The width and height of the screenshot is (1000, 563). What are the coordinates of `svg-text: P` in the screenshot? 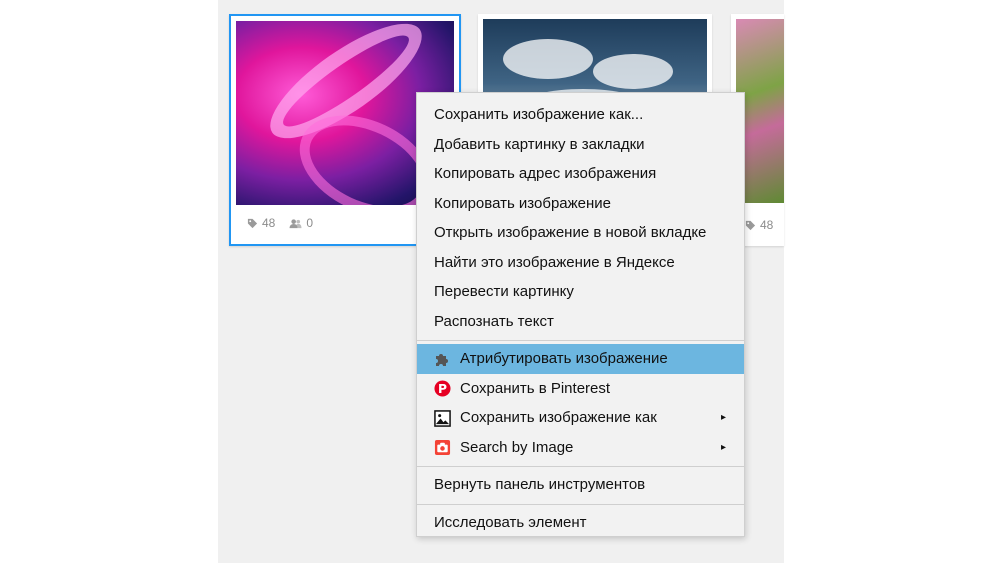 It's located at (442, 389).